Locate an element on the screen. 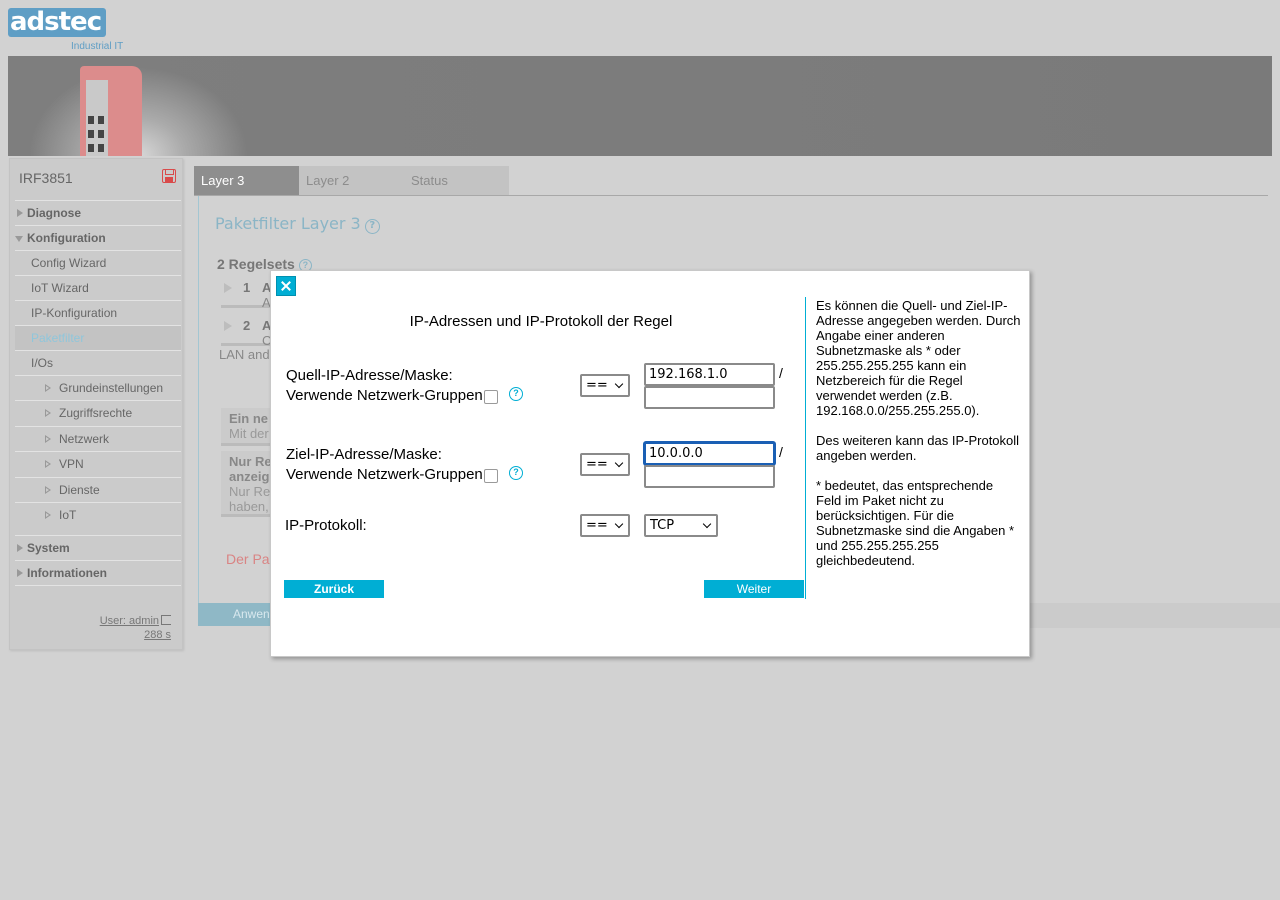  collapse-arrow-icon is located at coordinates (19, 239).